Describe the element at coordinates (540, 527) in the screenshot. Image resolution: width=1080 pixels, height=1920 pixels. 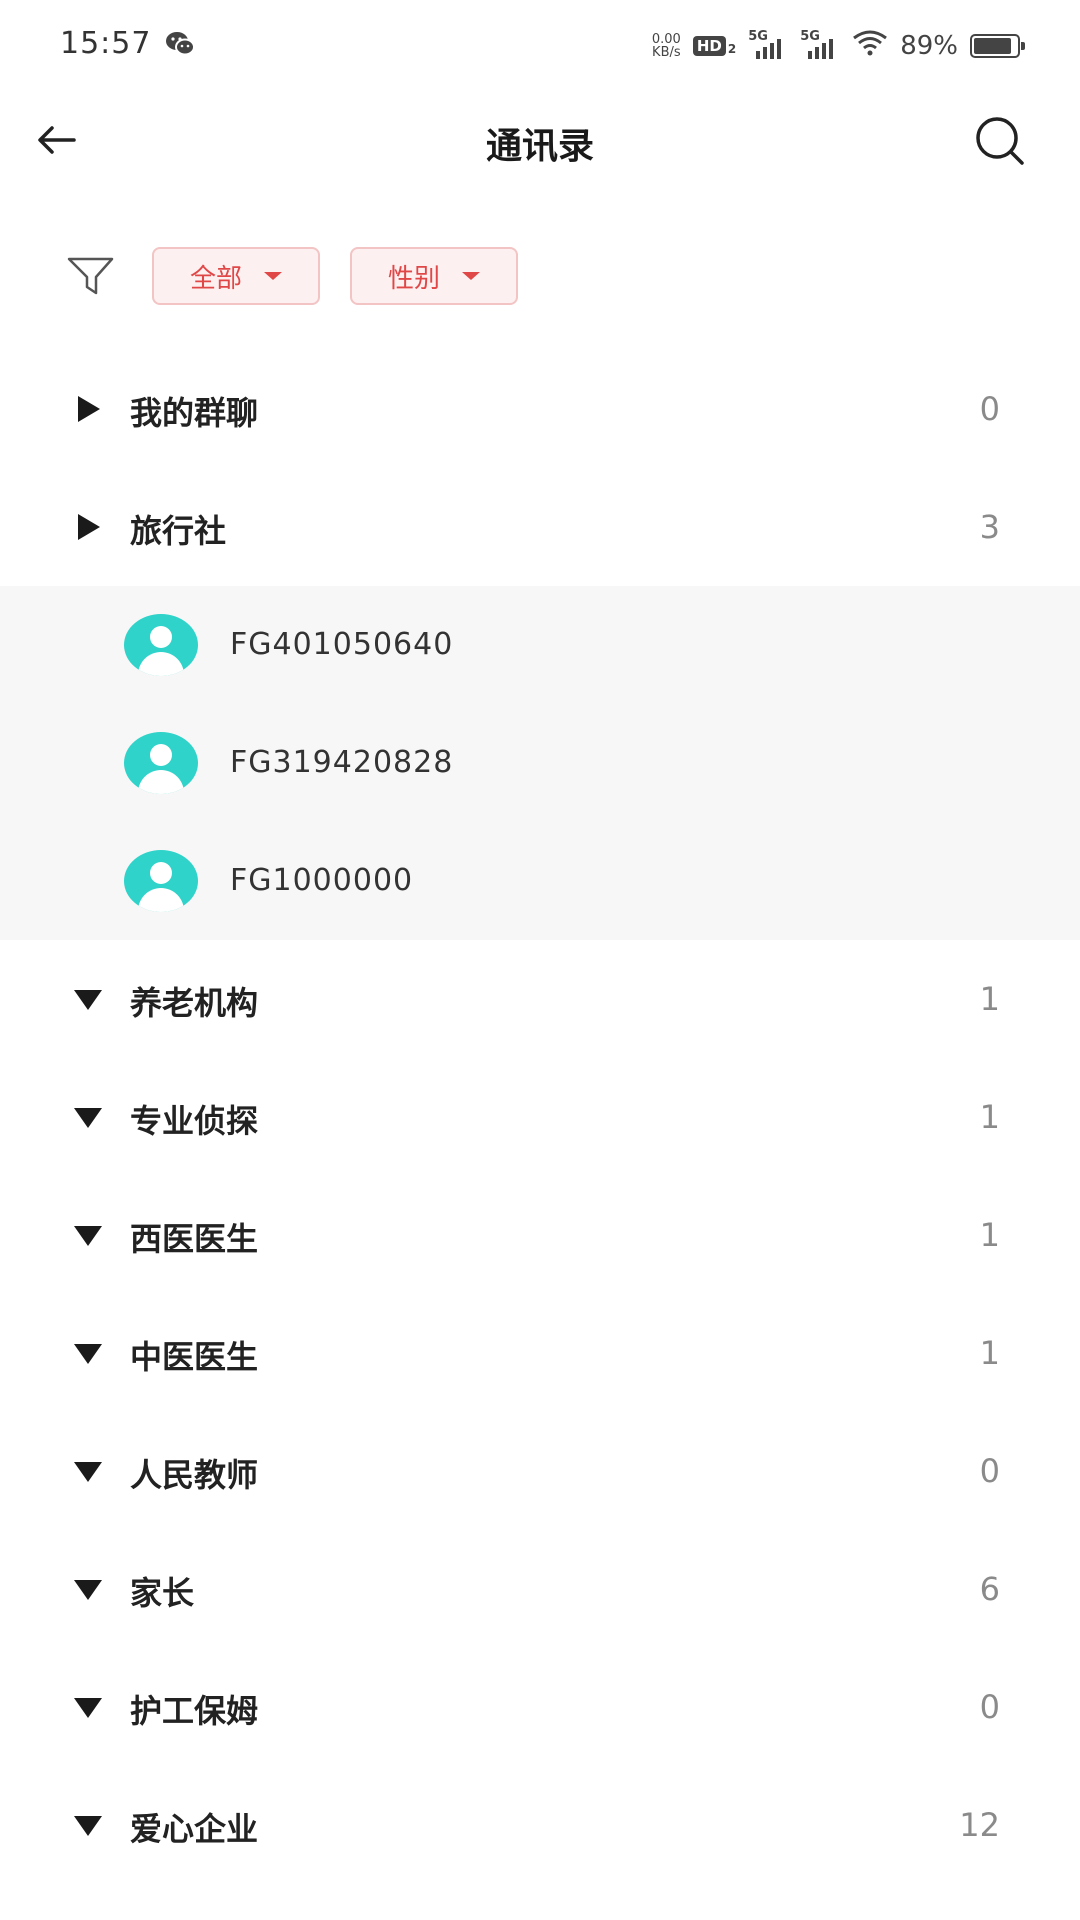
I see `group-row-travel-agency: 旅行社 3` at that location.